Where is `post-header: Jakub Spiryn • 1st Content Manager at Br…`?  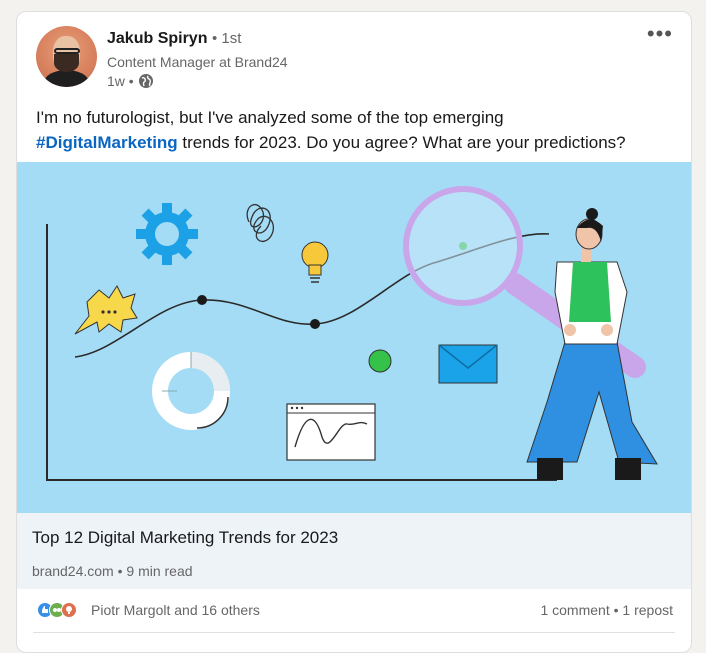
post-header: Jakub Spiryn • 1st Content Manager at Br… is located at coordinates (354, 57).